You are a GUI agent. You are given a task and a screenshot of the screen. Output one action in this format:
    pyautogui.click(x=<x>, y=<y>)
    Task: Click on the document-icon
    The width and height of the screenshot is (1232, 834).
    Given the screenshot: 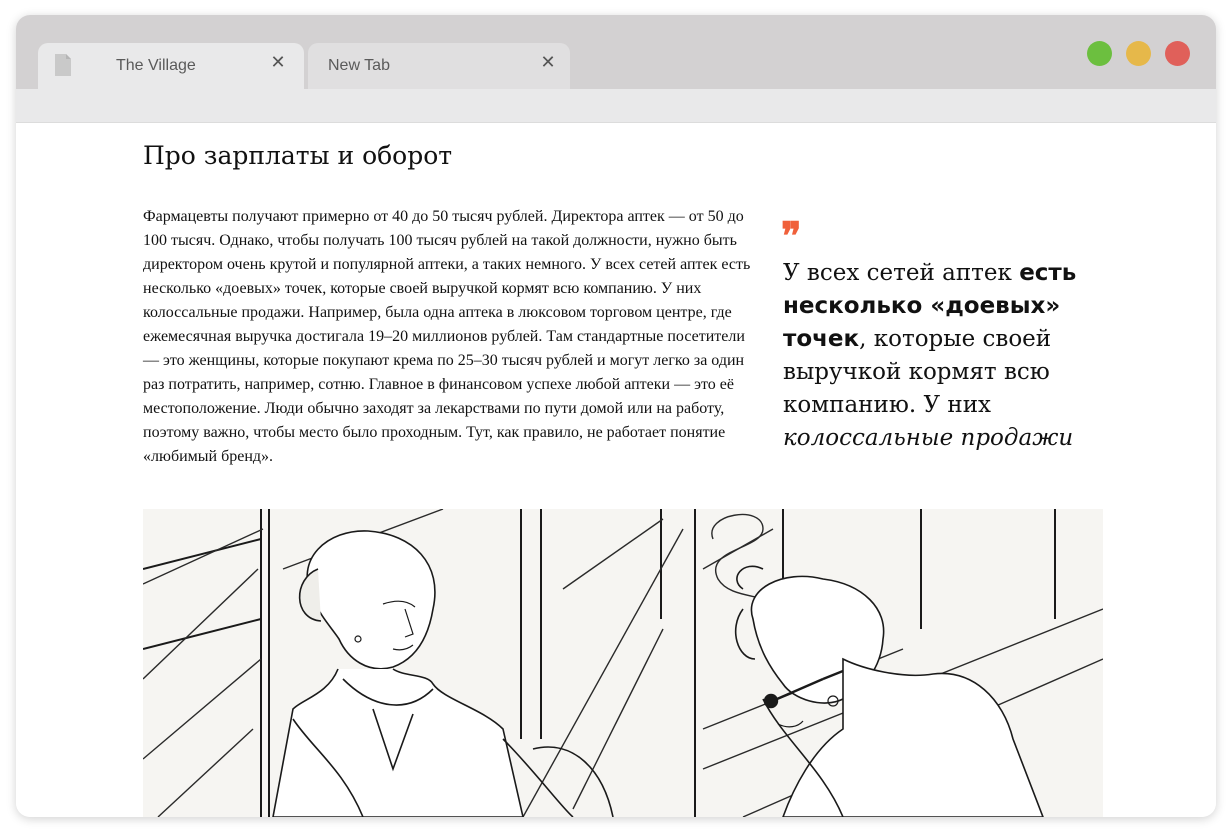 What is the action you would take?
    pyautogui.click(x=63, y=65)
    